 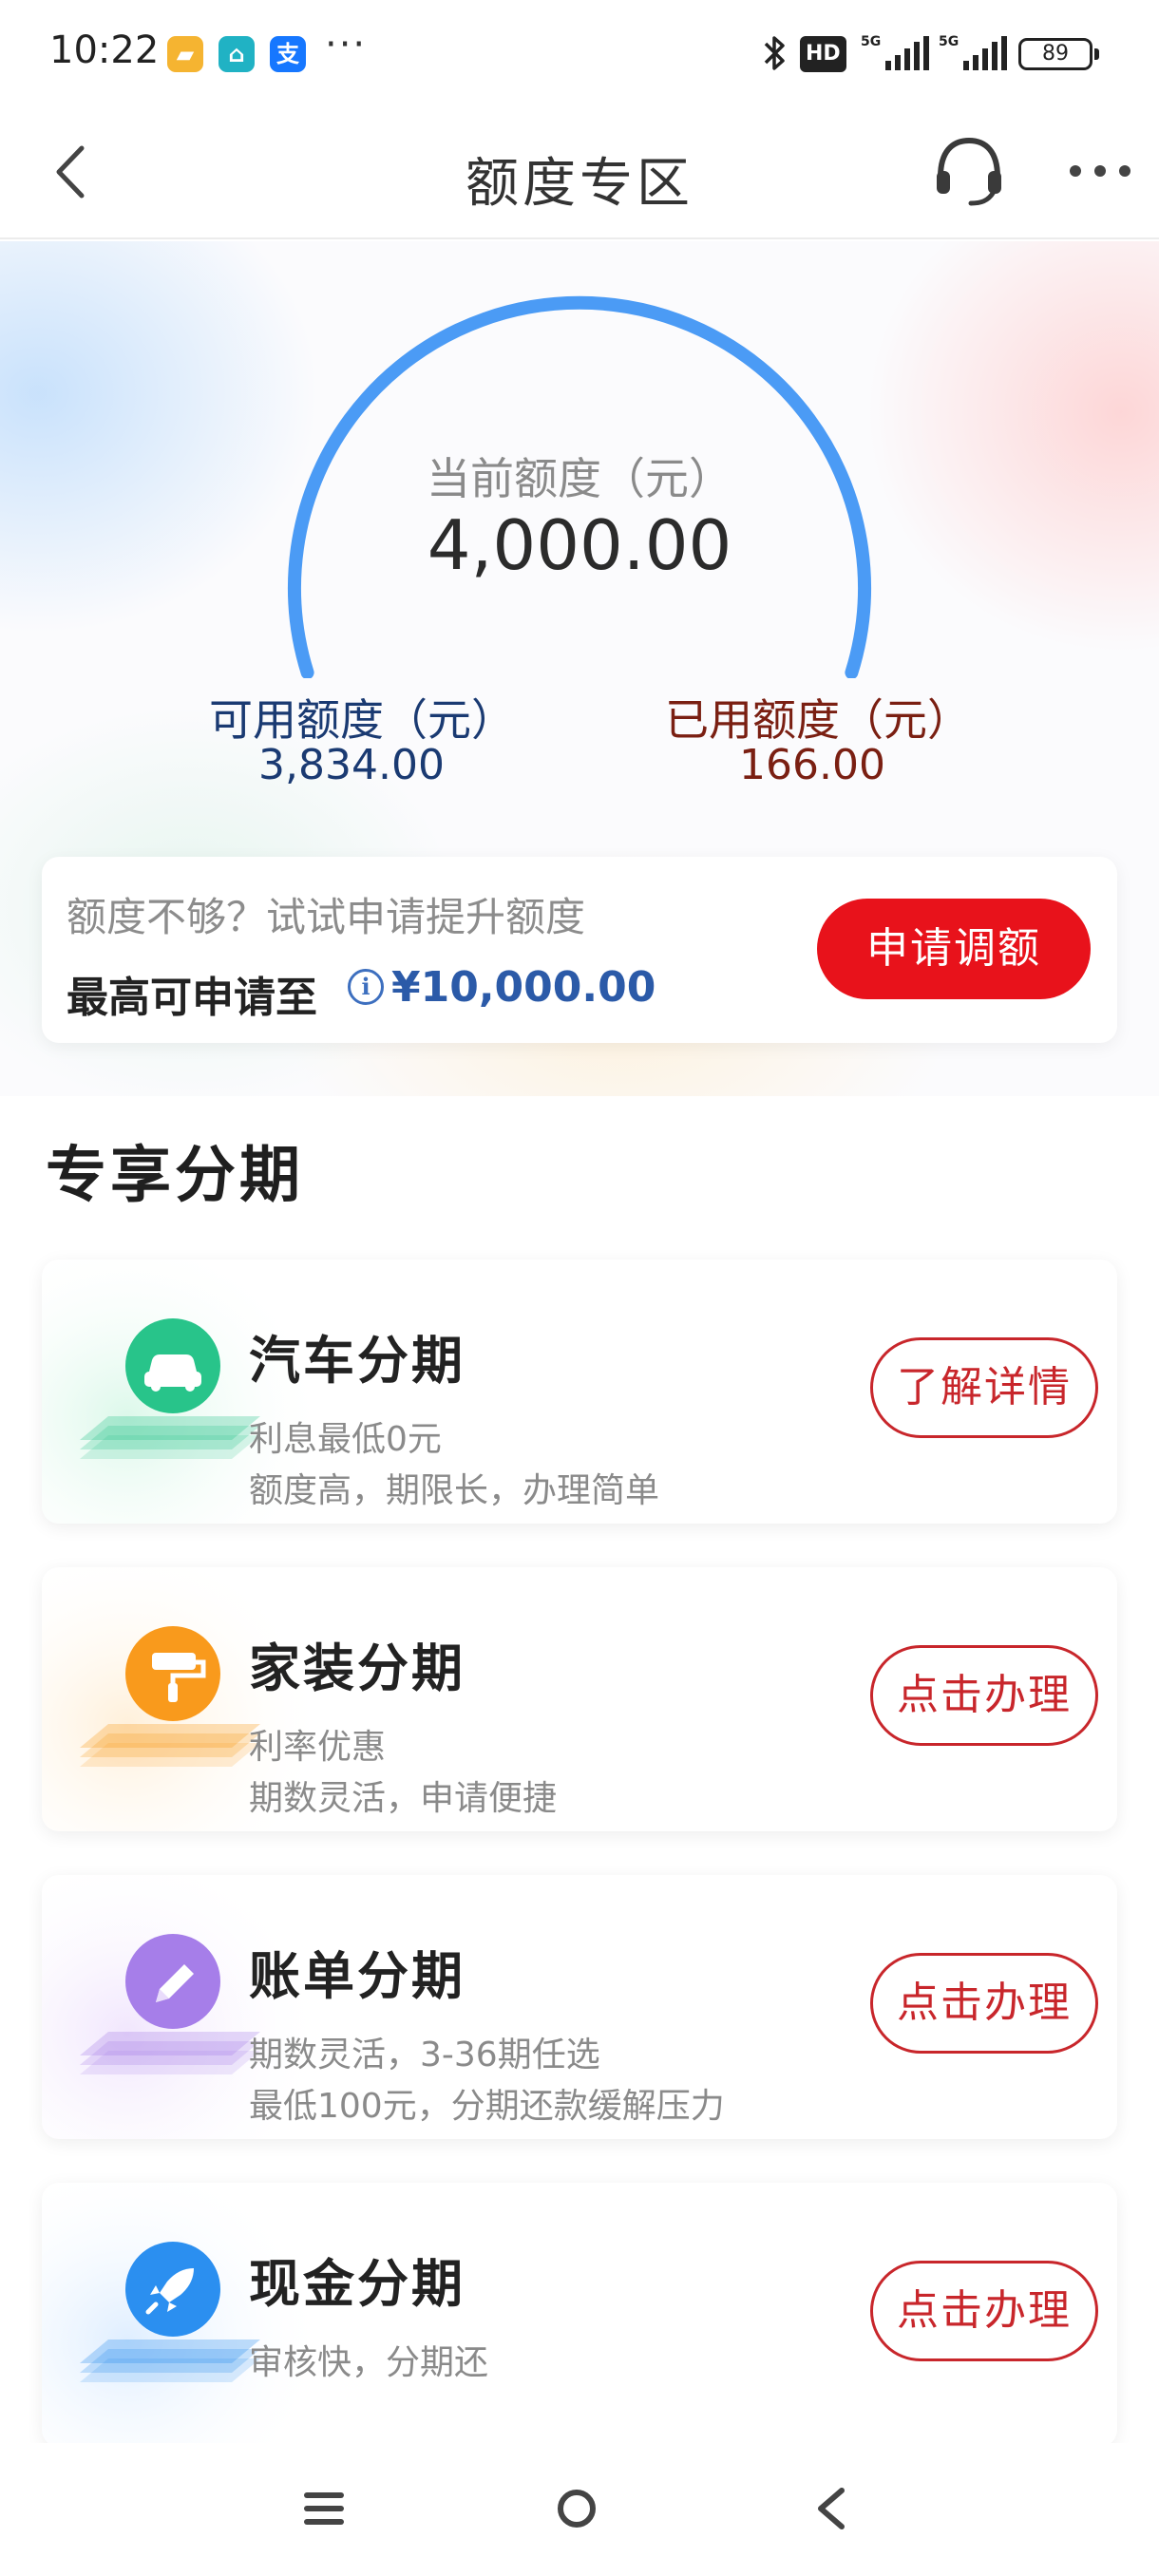 I want to click on raise-limit-card: 额度不够？试试申请提升额度 最高可申请至 i ¥10,000.00 申请调额, so click(x=579, y=950).